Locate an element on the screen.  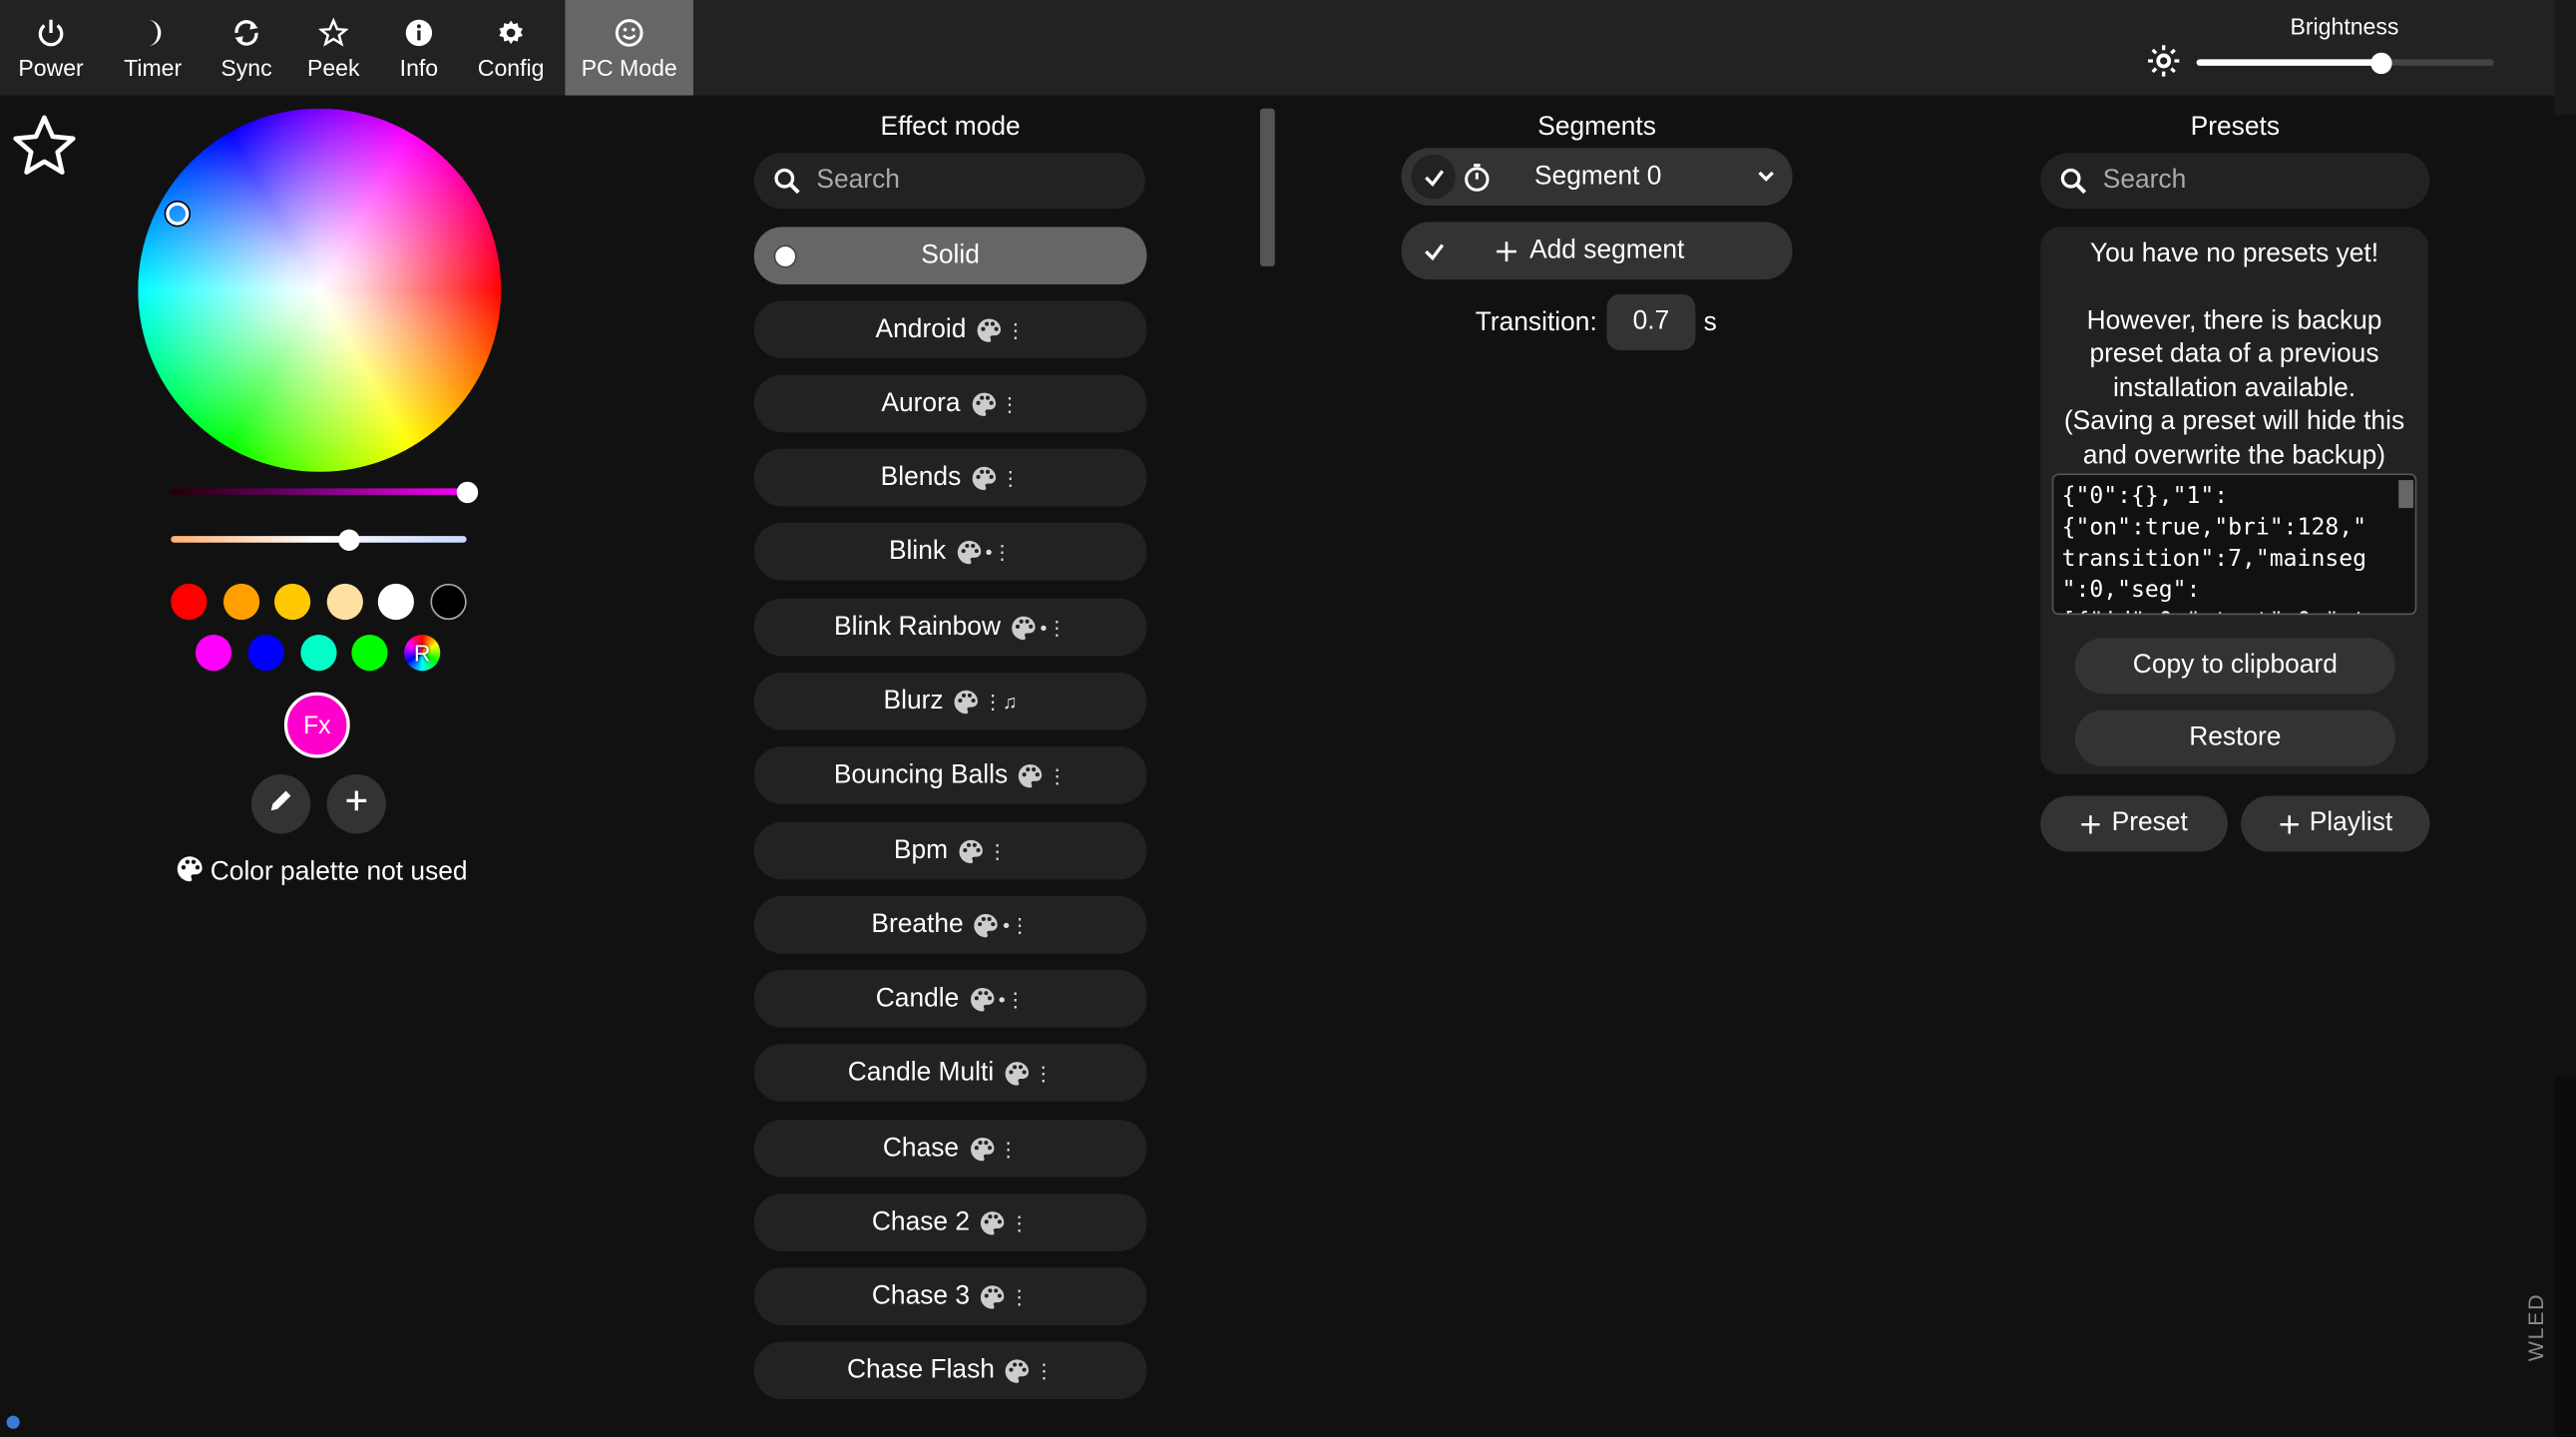
search-icon is located at coordinates (2073, 181).